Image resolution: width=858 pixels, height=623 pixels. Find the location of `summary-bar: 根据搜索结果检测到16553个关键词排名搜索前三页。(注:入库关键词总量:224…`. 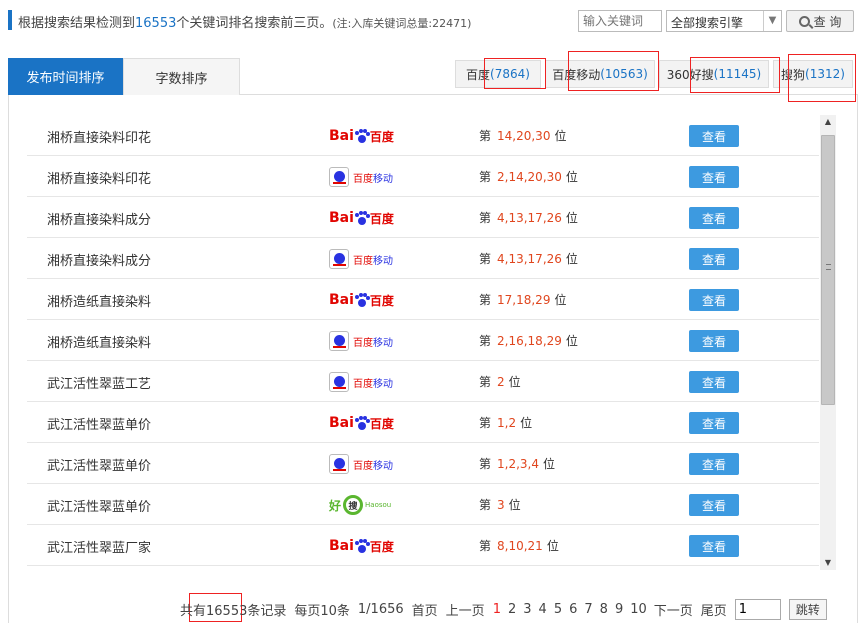

summary-bar: 根据搜索结果检测到16553个关键词排名搜索前三页。(注:入库关键词总量:224… is located at coordinates (431, 21).